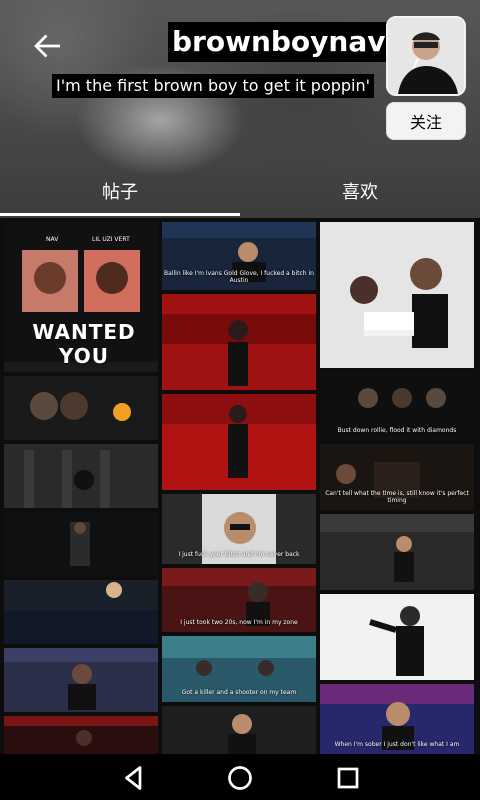  I want to click on post-caption: Got a killer and a shooter on my team, so click(239, 692).